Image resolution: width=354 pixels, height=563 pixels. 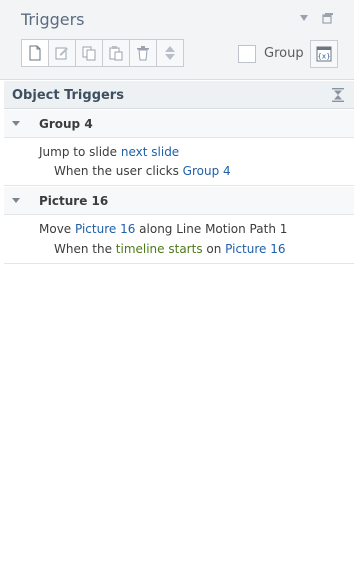 I want to click on triggers-toolbar, so click(x=102, y=53).